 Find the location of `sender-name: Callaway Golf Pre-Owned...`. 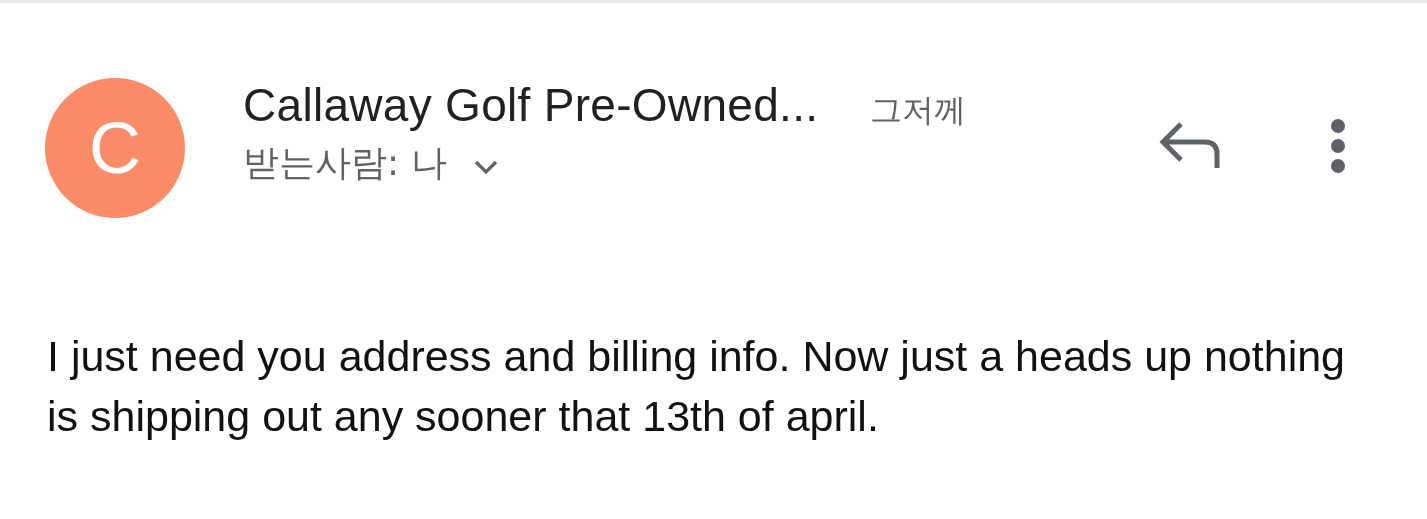

sender-name: Callaway Golf Pre-Owned... is located at coordinates (531, 105).